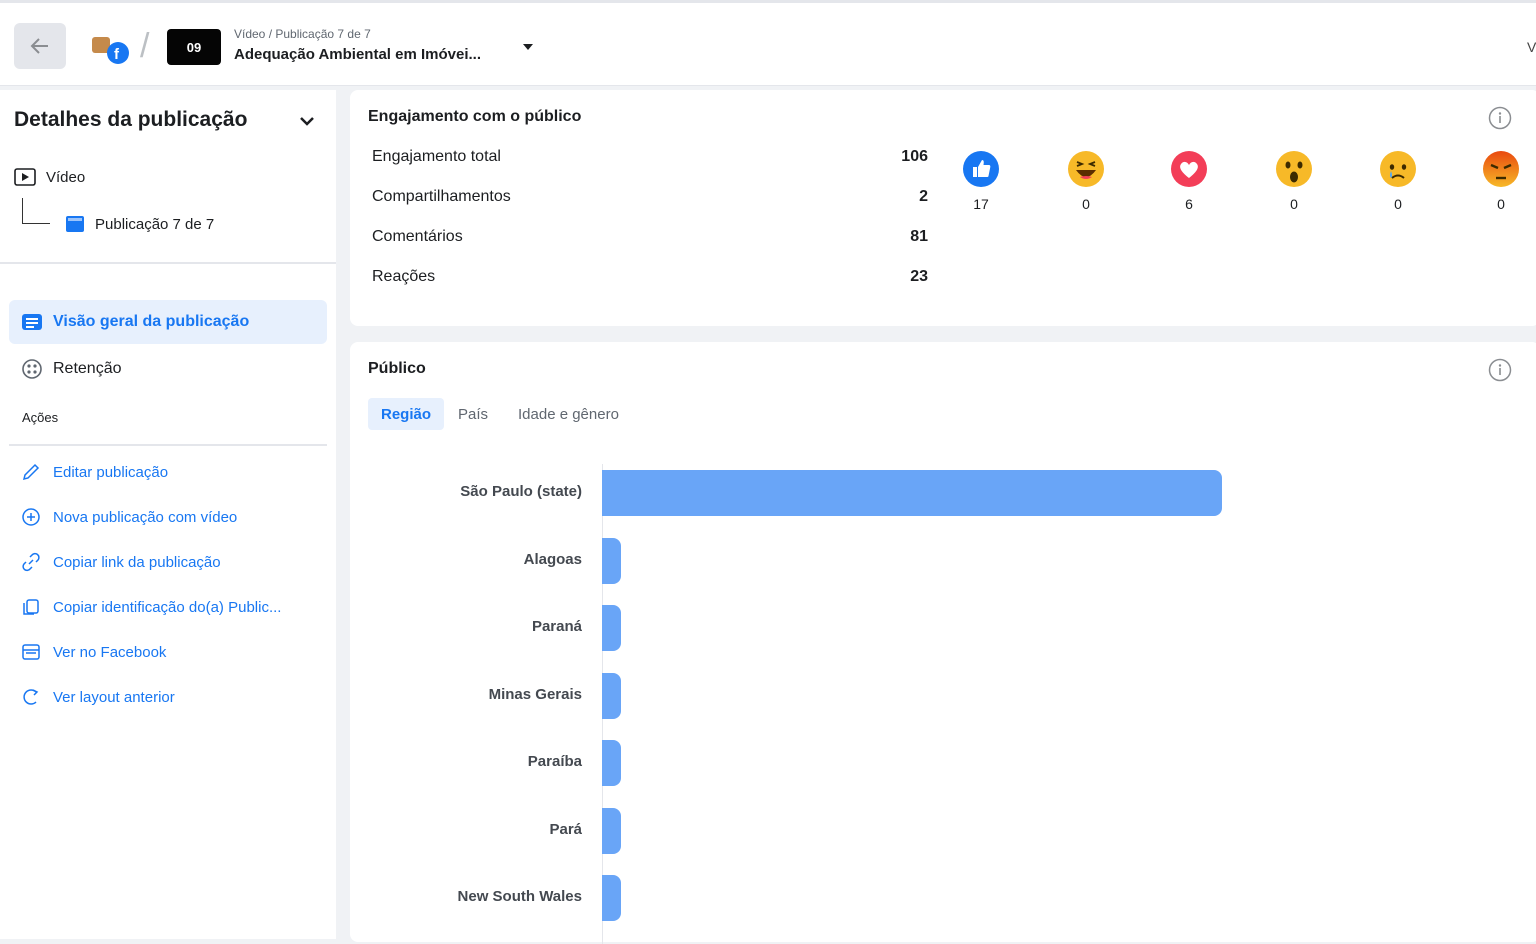  I want to click on sad-reaction-icon, so click(1398, 169).